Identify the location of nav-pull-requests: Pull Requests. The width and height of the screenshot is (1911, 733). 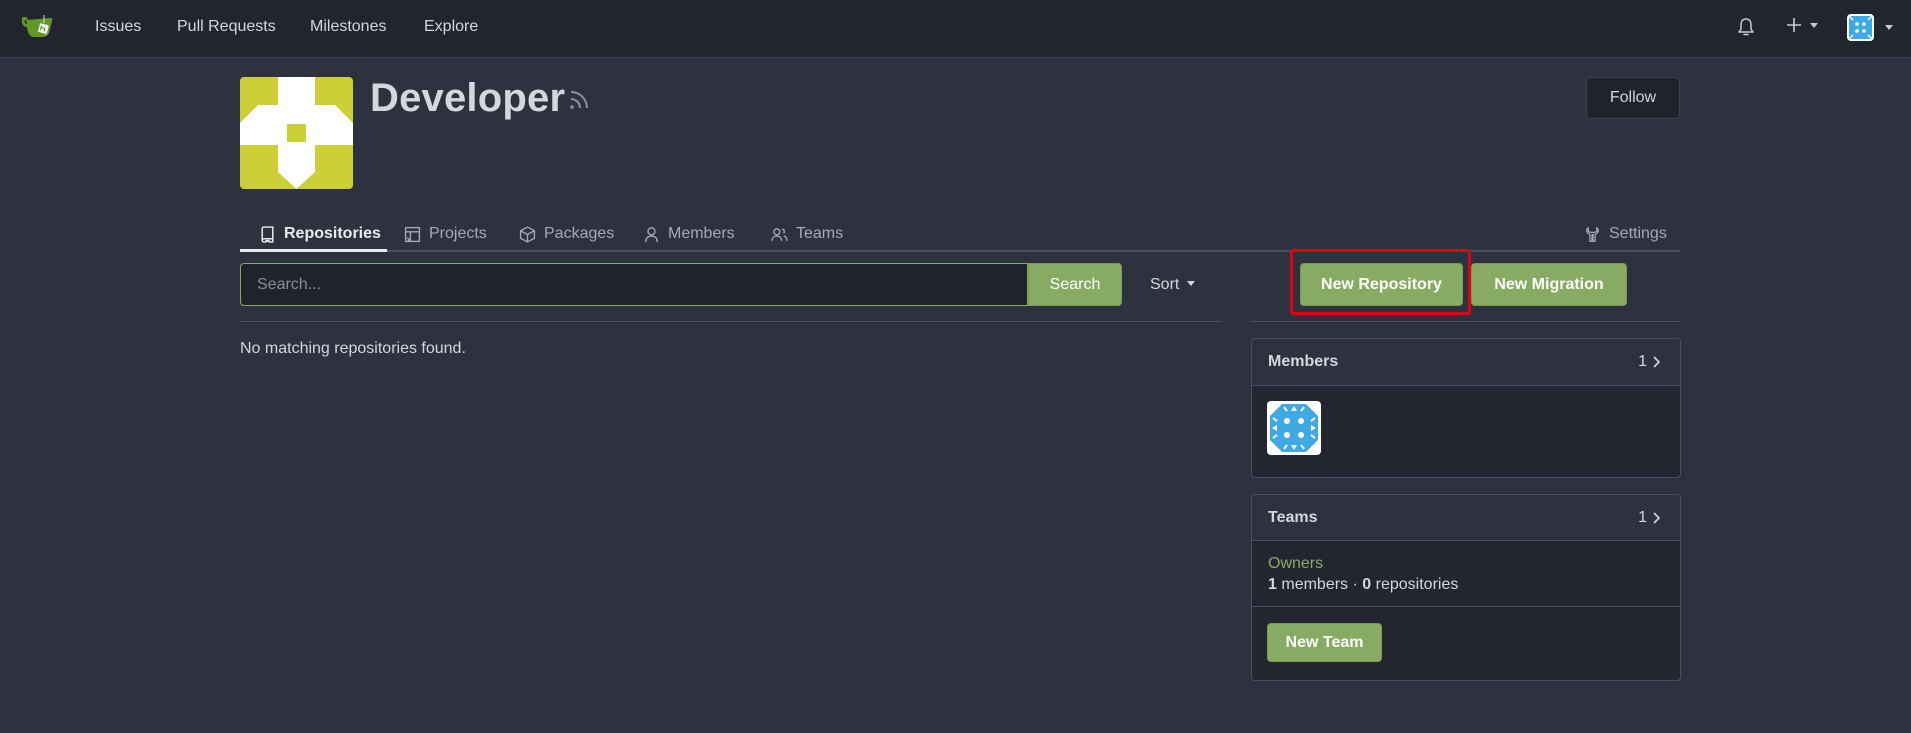
(226, 27).